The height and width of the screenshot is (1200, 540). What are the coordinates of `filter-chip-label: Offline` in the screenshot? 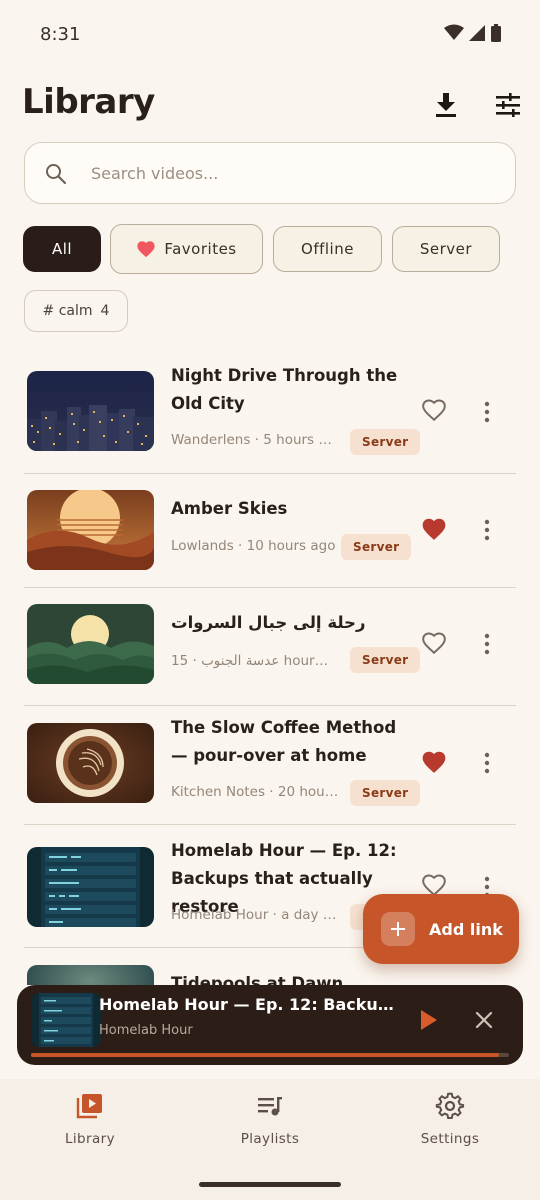 It's located at (327, 249).